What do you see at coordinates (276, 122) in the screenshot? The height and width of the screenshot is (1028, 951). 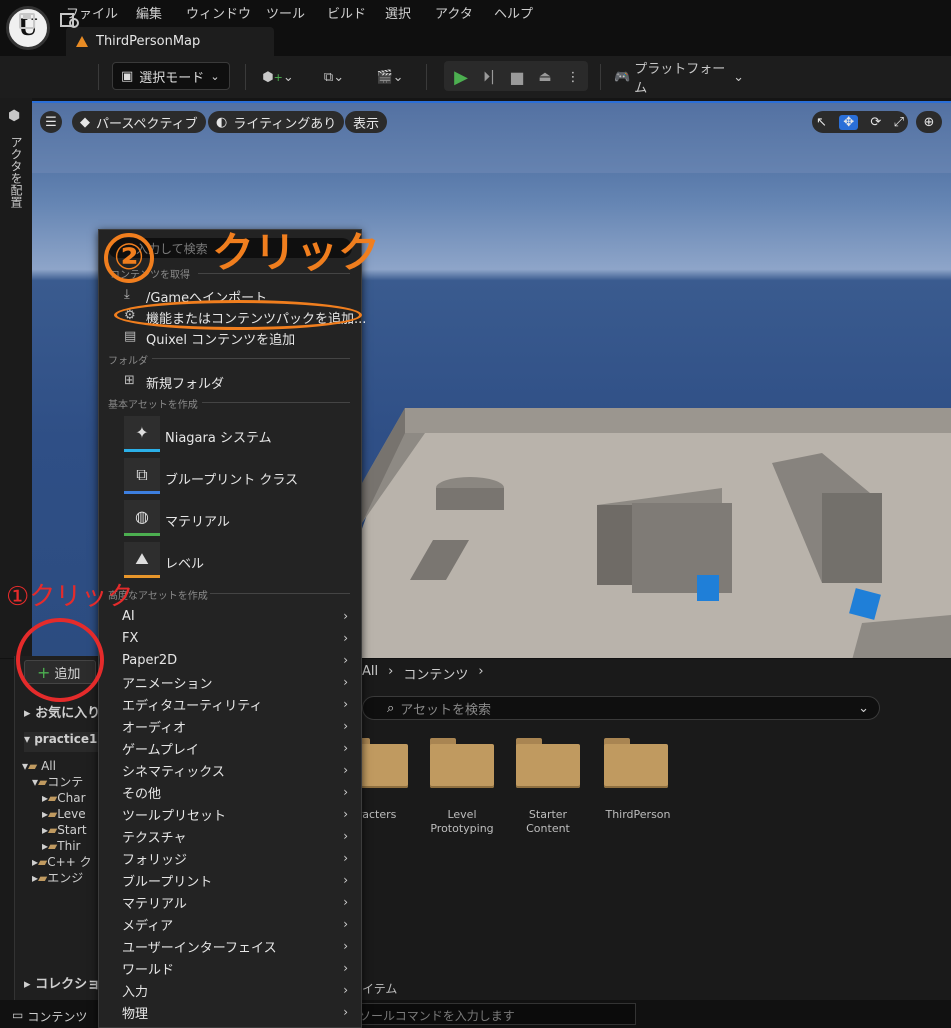 I see `lighting-button: ◐ ライティングあり` at bounding box center [276, 122].